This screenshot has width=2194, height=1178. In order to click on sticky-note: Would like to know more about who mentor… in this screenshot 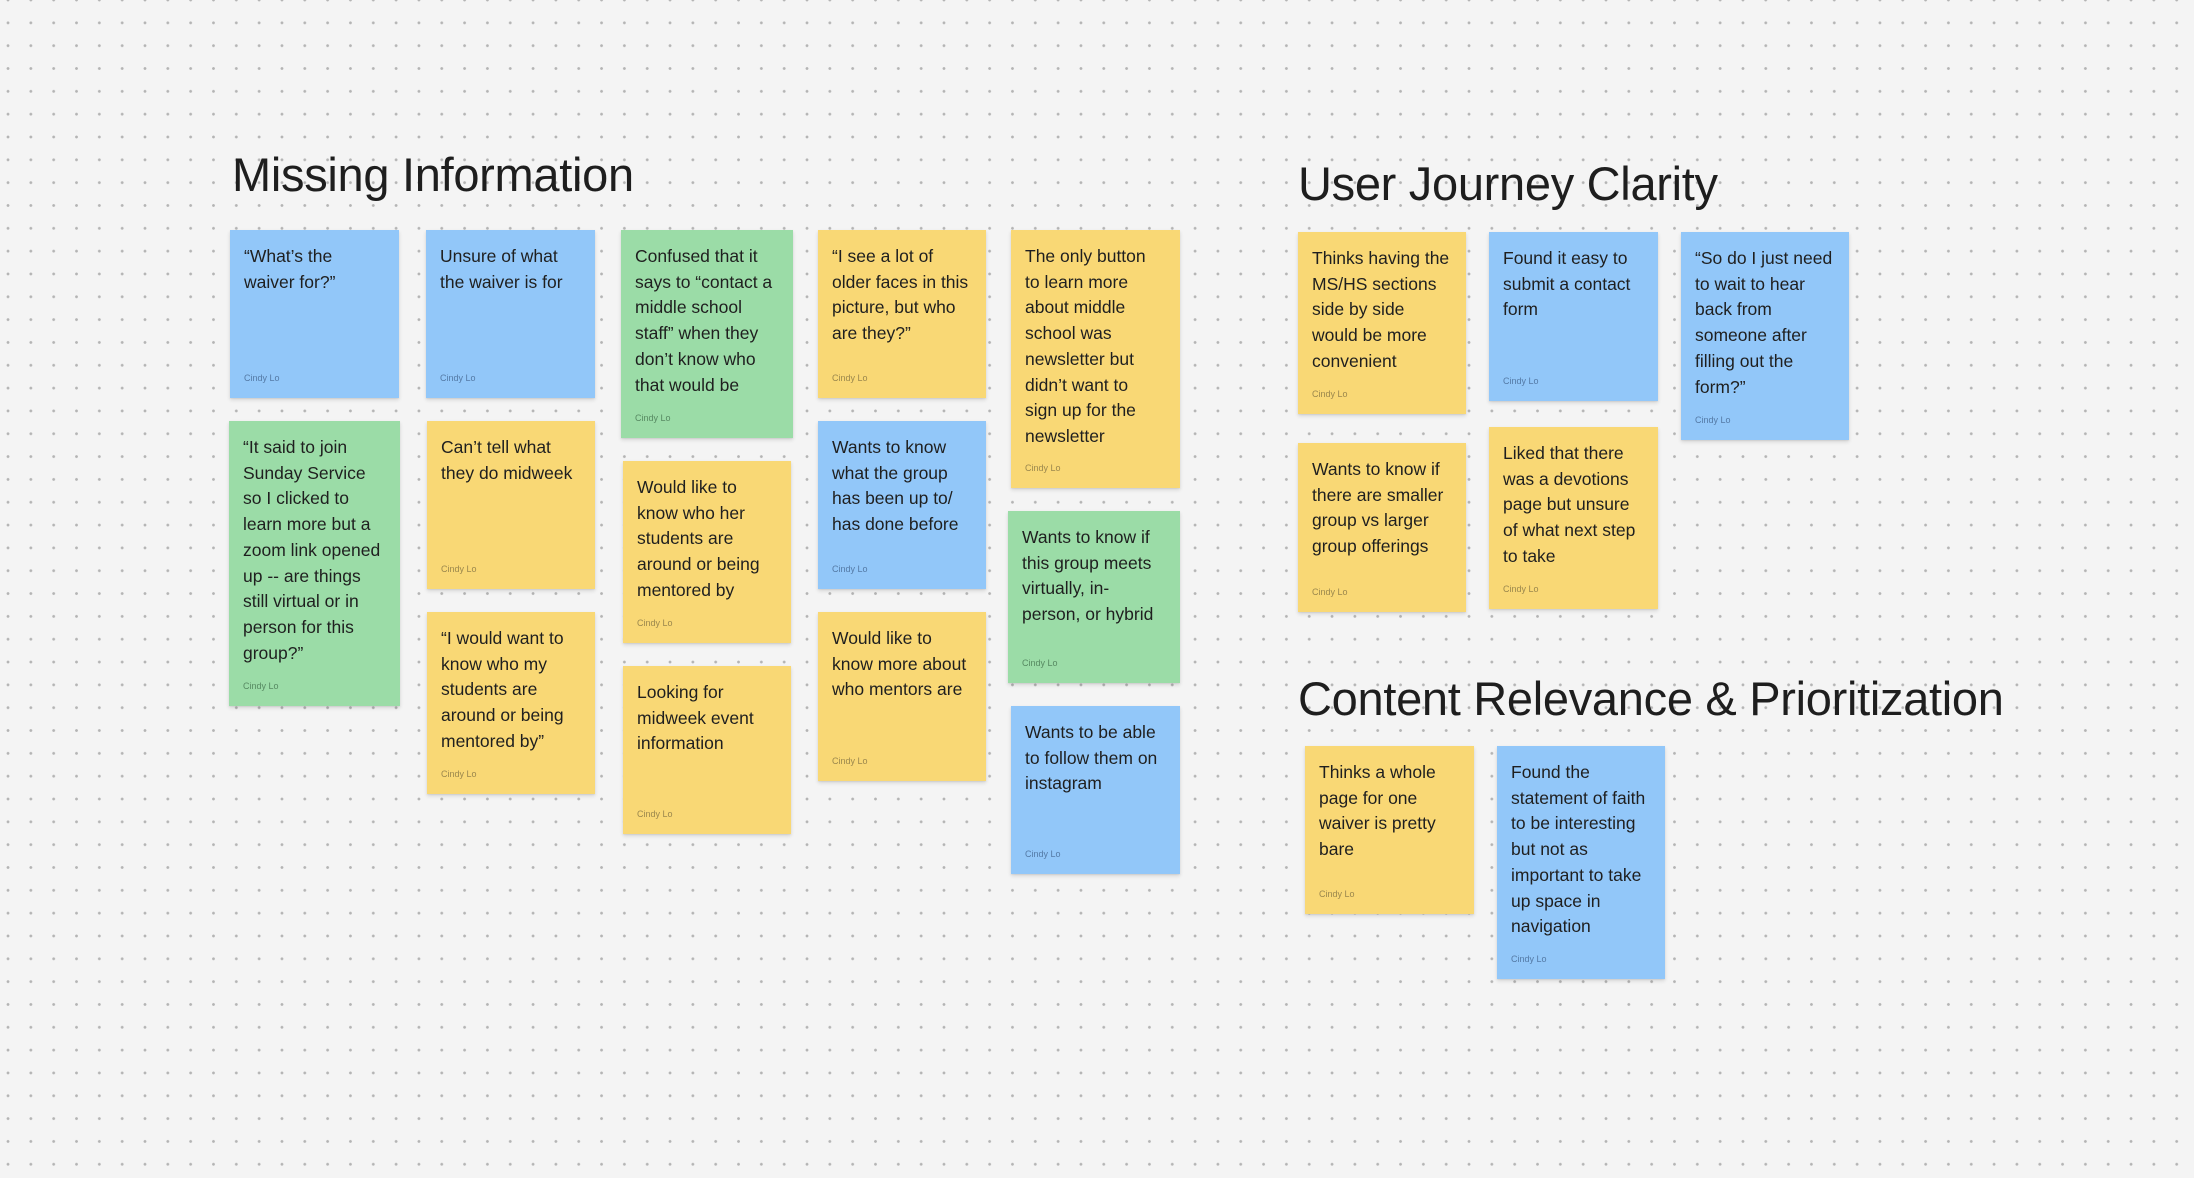, I will do `click(902, 696)`.